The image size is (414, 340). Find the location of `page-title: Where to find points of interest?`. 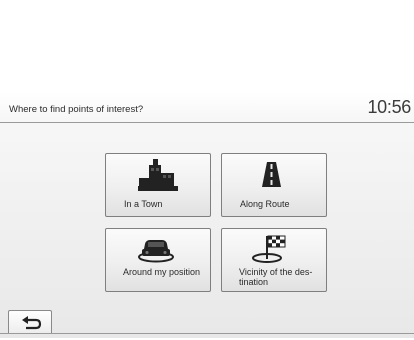

page-title: Where to find points of interest? is located at coordinates (76, 109).